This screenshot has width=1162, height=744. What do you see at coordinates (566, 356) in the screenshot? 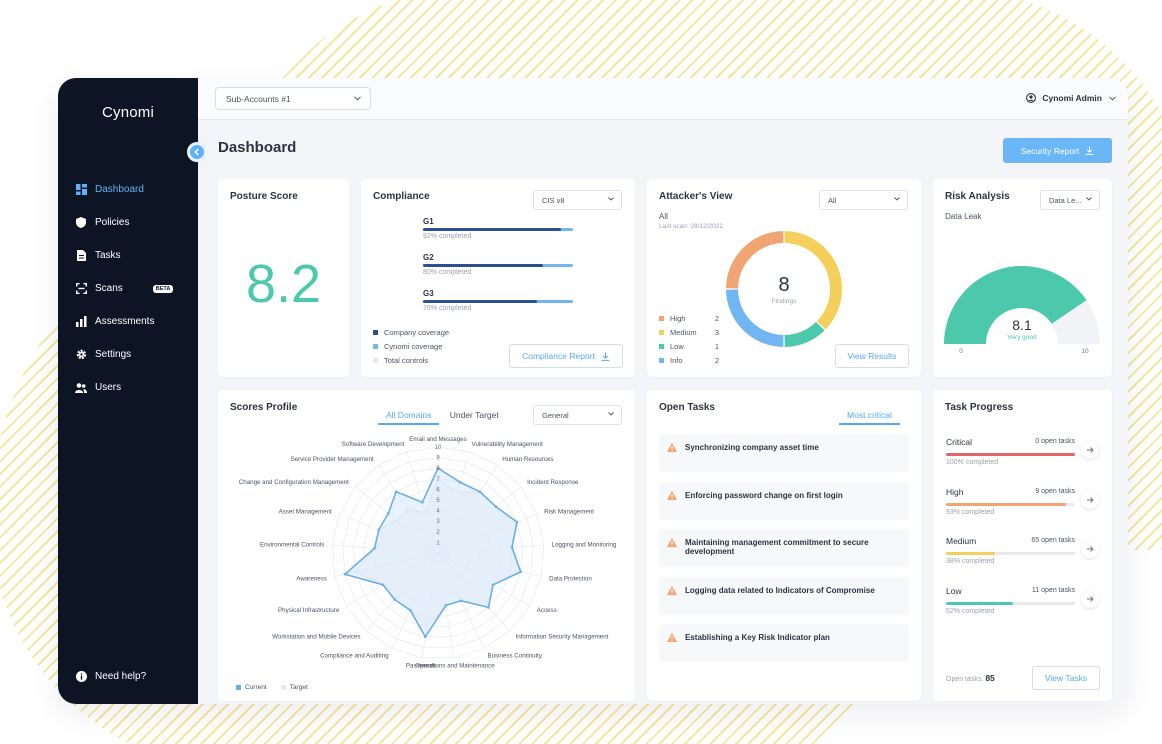
I see `compliance-report-button: Compliance Report` at bounding box center [566, 356].